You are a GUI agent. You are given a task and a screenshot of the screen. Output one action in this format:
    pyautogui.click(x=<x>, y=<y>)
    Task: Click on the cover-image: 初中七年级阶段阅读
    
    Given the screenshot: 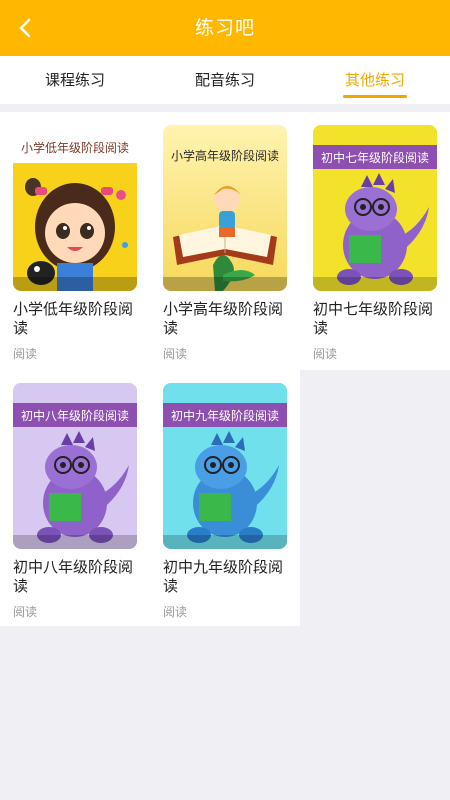 What is the action you would take?
    pyautogui.click(x=375, y=208)
    